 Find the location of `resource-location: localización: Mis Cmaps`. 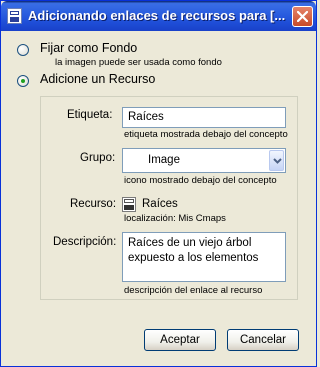

resource-location: localización: Mis Cmaps is located at coordinates (175, 218).